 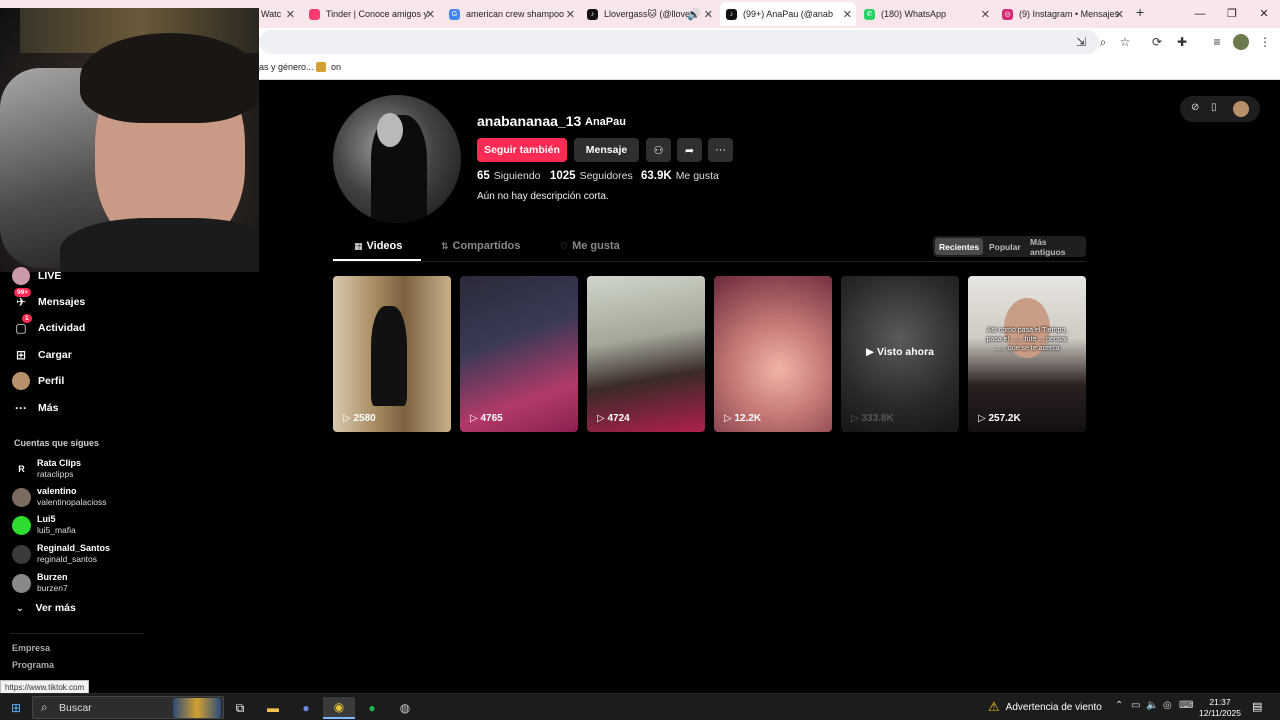 What do you see at coordinates (511, 14) in the screenshot?
I see `browser-tab: Gamerican crew shampoo ✕` at bounding box center [511, 14].